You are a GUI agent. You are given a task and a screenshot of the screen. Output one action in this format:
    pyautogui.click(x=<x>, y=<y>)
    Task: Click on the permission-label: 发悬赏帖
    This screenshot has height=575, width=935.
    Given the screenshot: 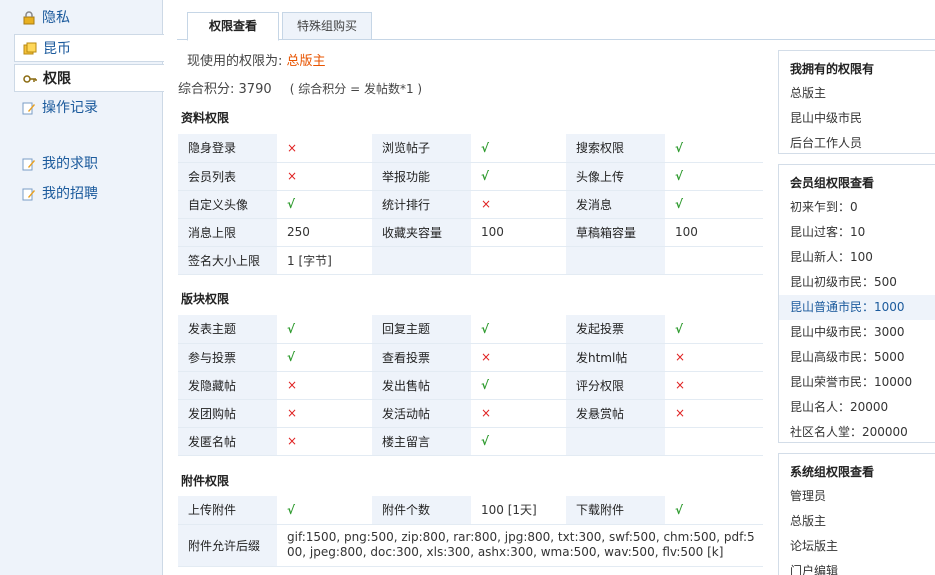 What is the action you would take?
    pyautogui.click(x=615, y=413)
    